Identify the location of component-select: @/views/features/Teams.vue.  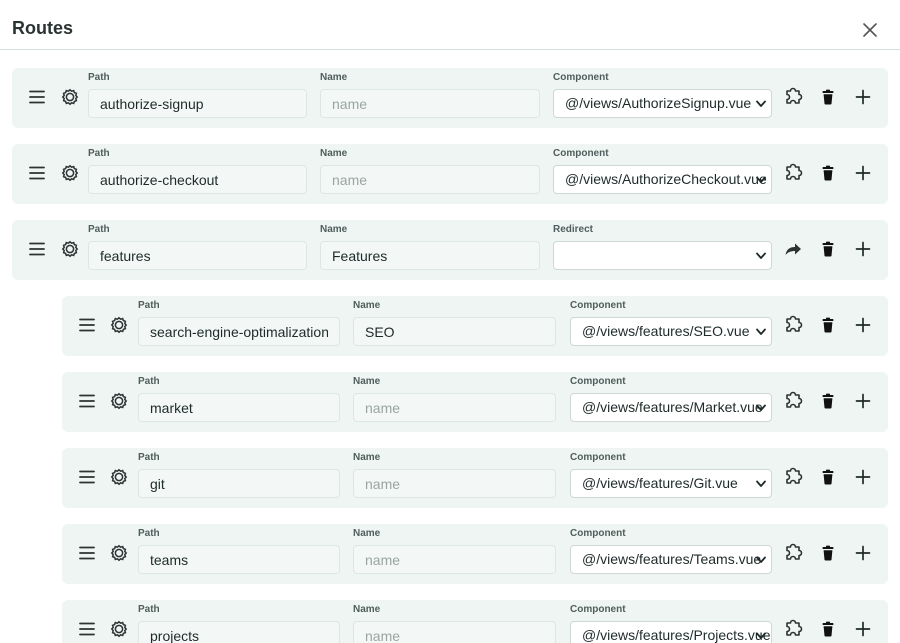
(671, 559).